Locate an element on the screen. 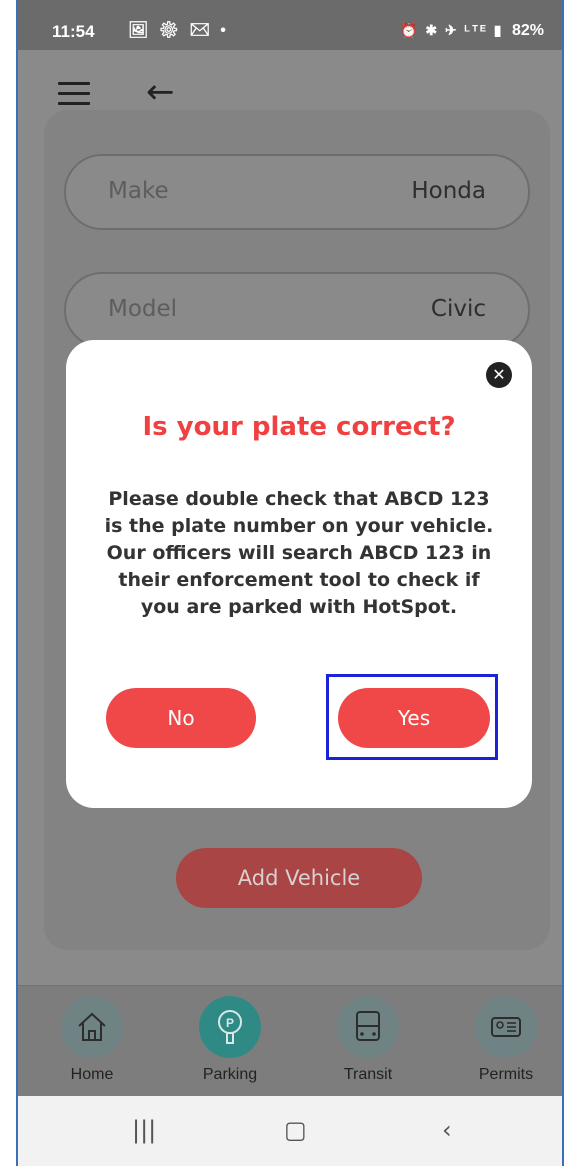 Image resolution: width=579 pixels, height=1166 pixels. home-icon is located at coordinates (92, 1027).